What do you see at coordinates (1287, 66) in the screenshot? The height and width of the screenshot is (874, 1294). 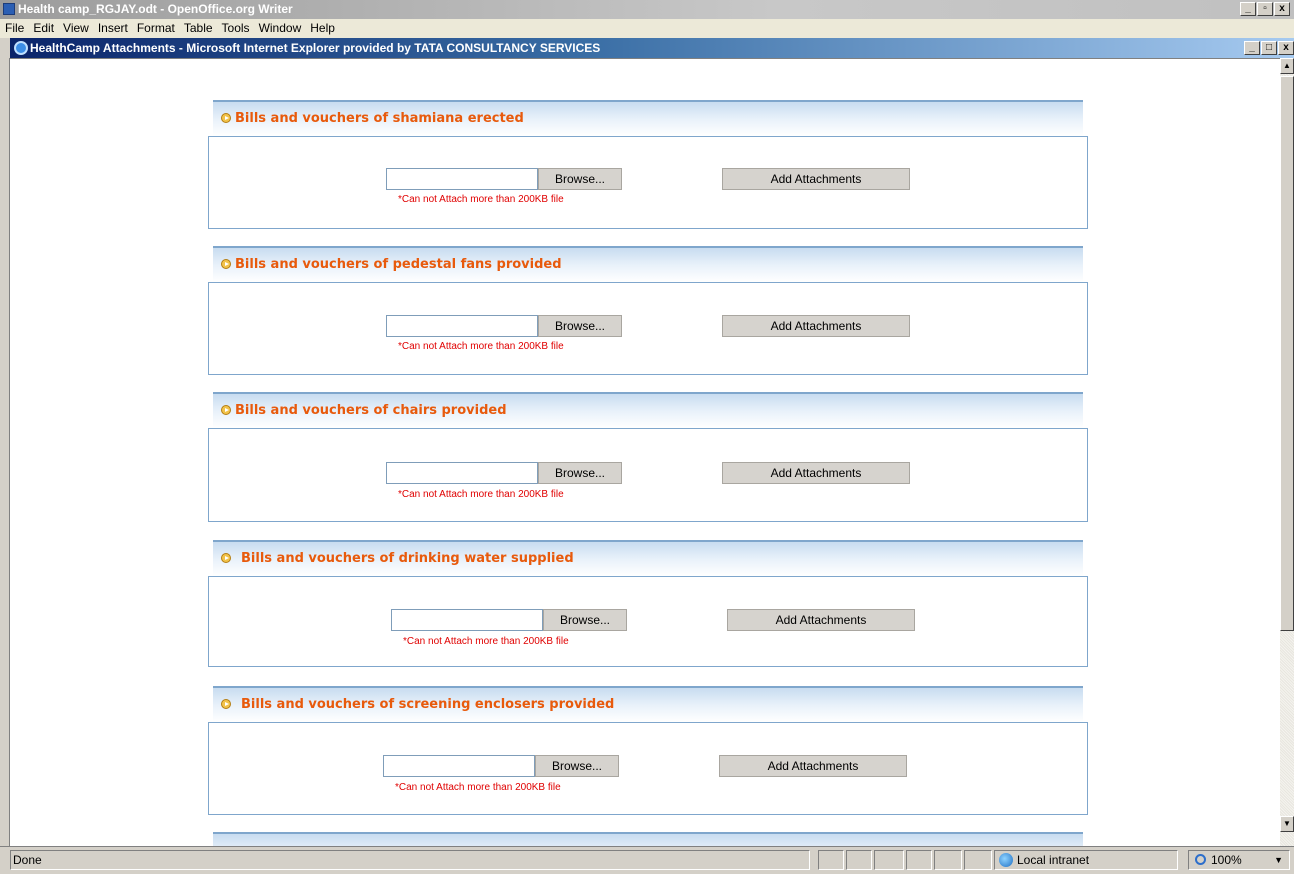 I see `scroll-up-button: ▲` at bounding box center [1287, 66].